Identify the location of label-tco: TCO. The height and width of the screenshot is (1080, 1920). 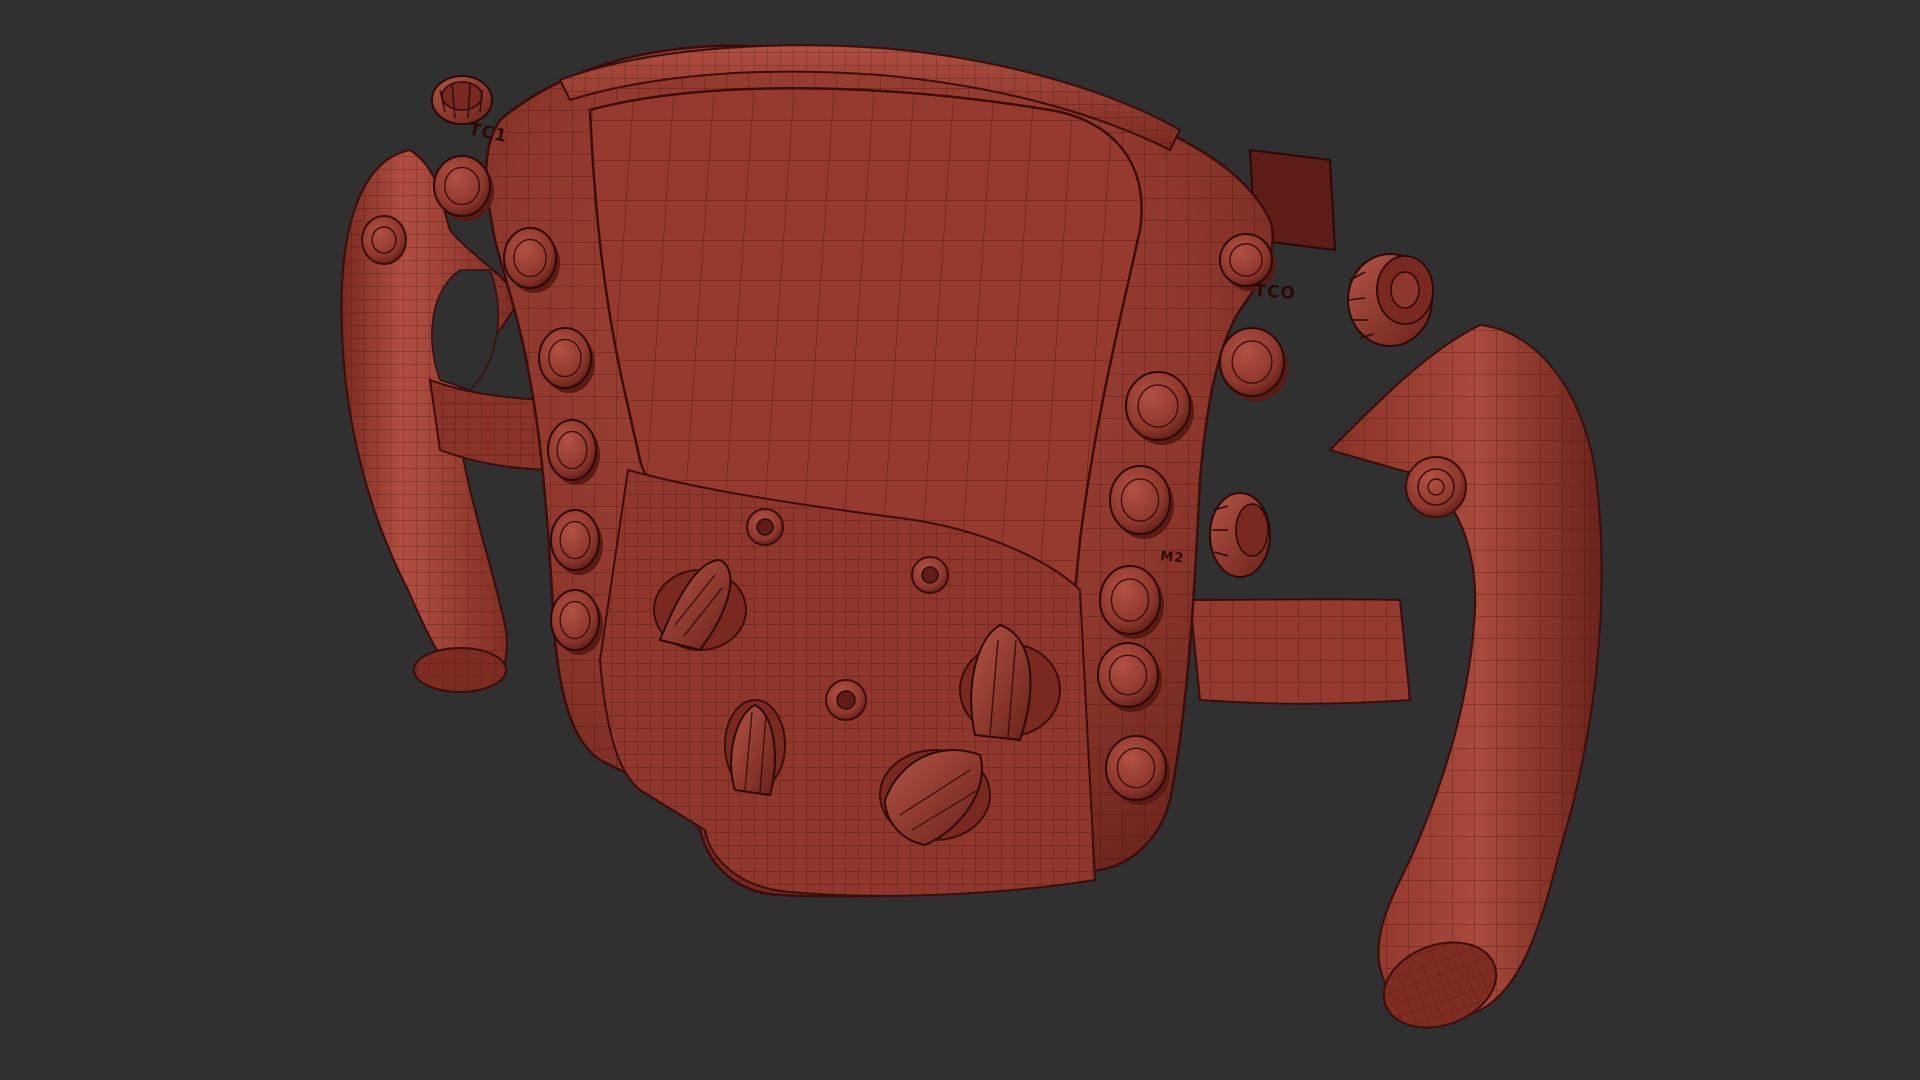
(1275, 292).